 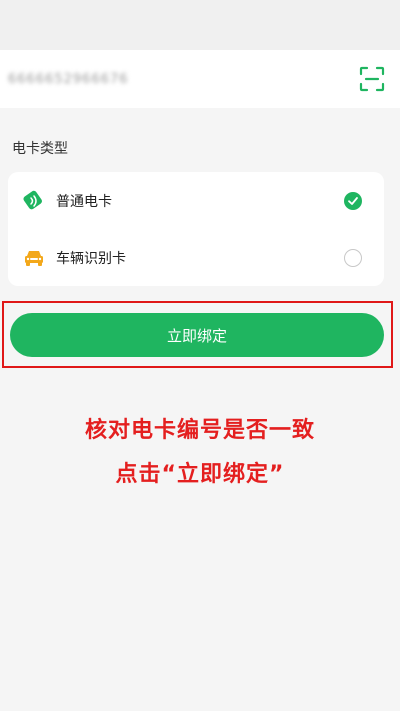 I want to click on card-number-input-row: 6666652966676, so click(x=200, y=79).